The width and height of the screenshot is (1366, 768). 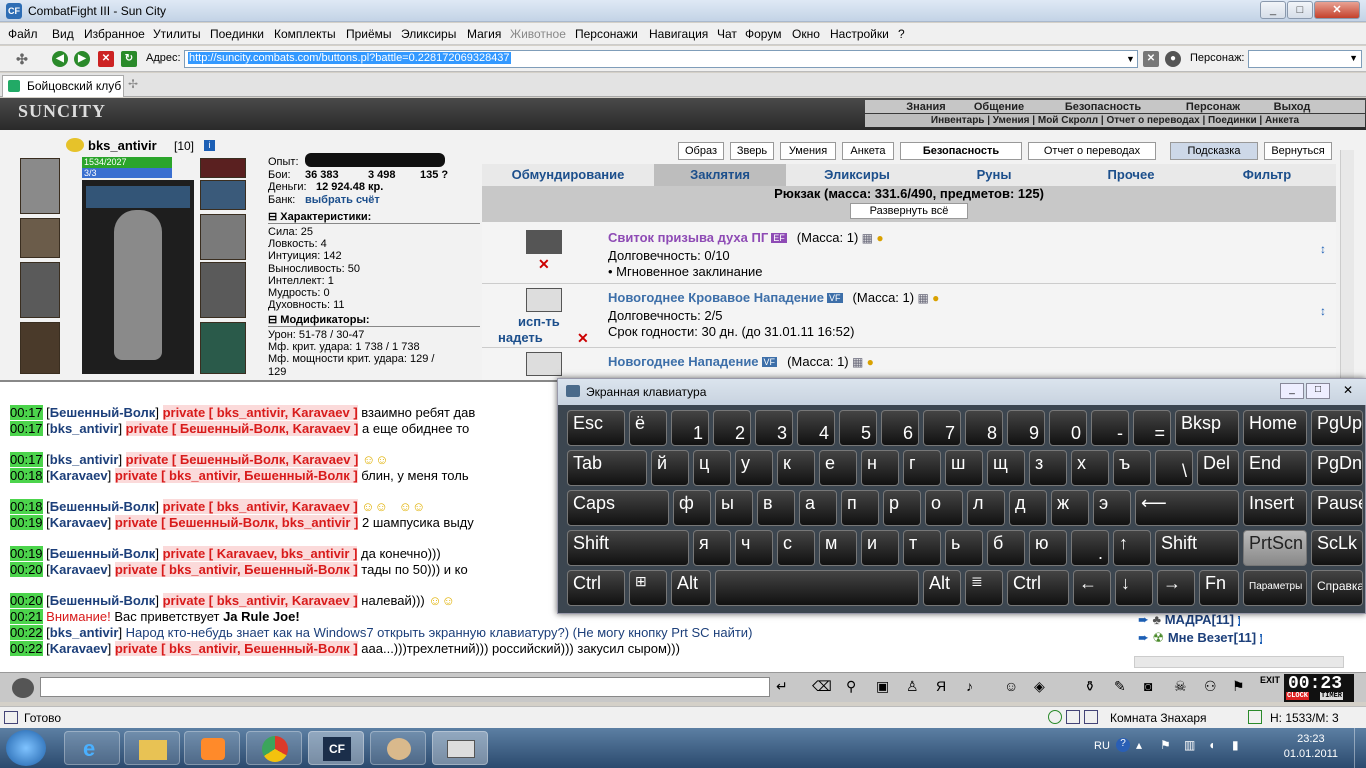 What do you see at coordinates (851, 686) in the screenshot?
I see `filter-icon: ⚲` at bounding box center [851, 686].